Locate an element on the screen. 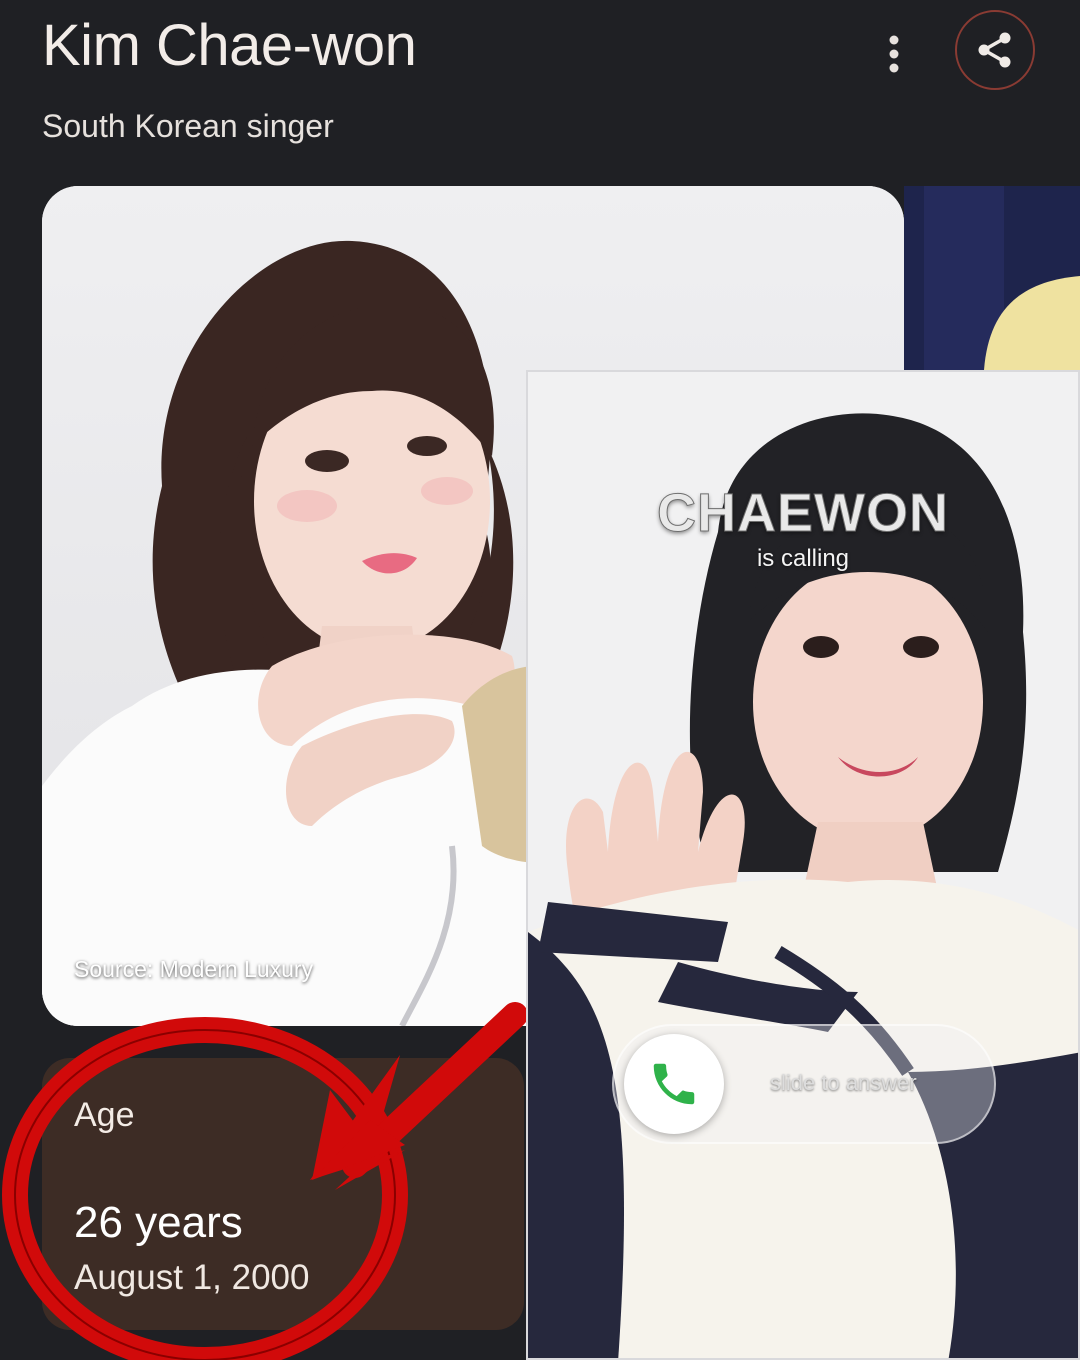 The image size is (1080, 1360). call-status: is calling is located at coordinates (803, 558).